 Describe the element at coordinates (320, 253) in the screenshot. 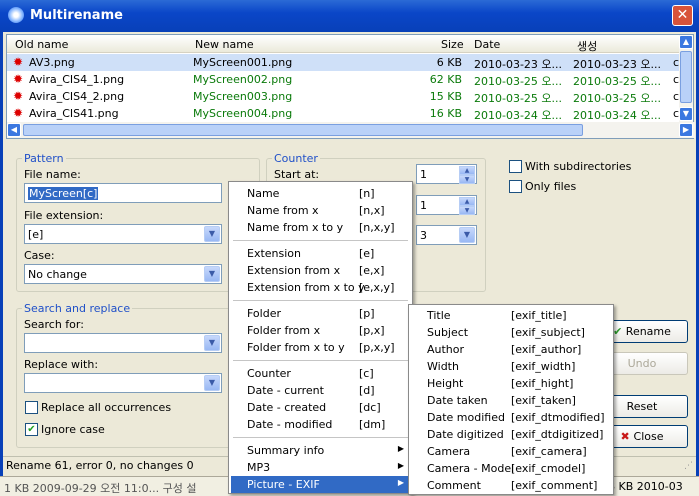

I see `menu-item-extension: Extension [e]` at that location.